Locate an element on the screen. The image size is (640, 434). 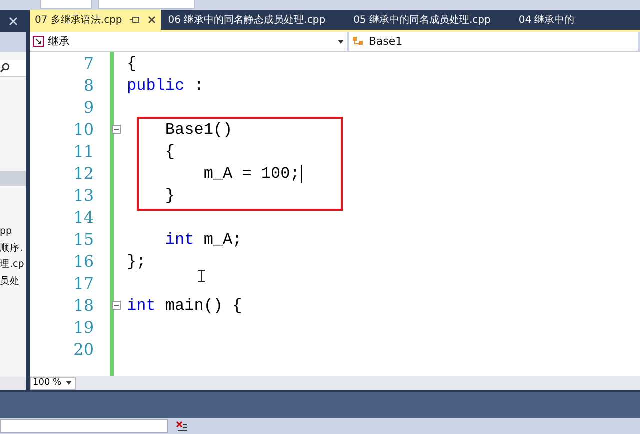
line-number: 11 is located at coordinates (83, 152).